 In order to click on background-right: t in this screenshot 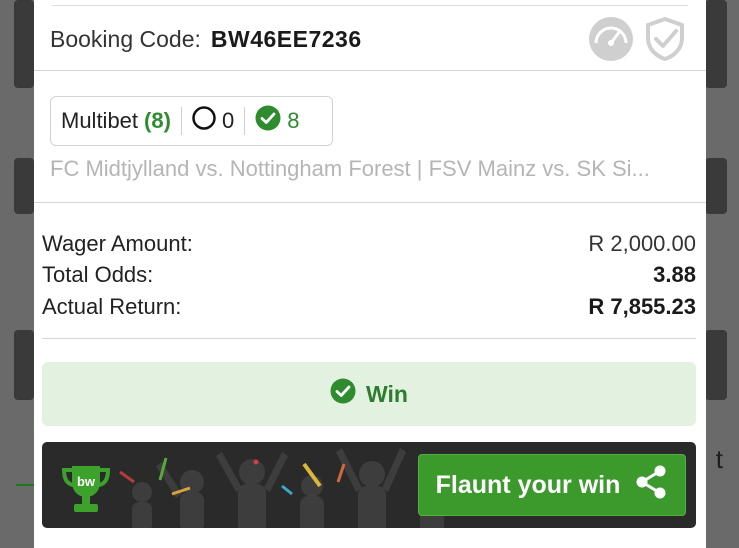, I will do `click(722, 274)`.